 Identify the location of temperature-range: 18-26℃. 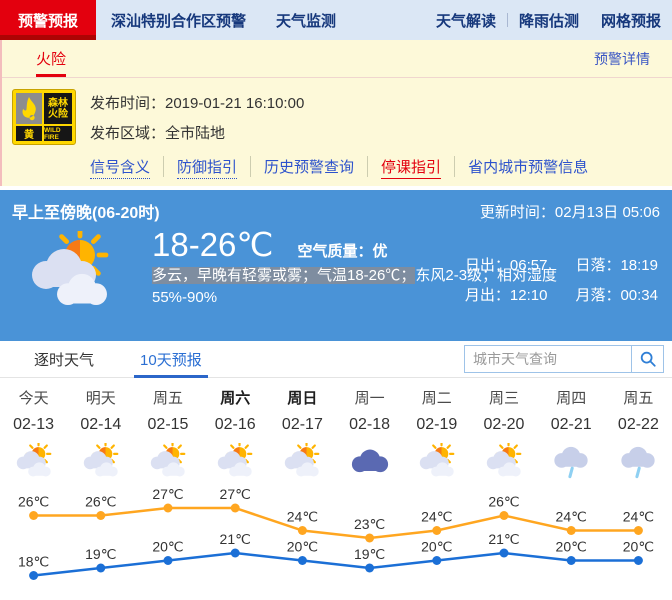
(213, 244).